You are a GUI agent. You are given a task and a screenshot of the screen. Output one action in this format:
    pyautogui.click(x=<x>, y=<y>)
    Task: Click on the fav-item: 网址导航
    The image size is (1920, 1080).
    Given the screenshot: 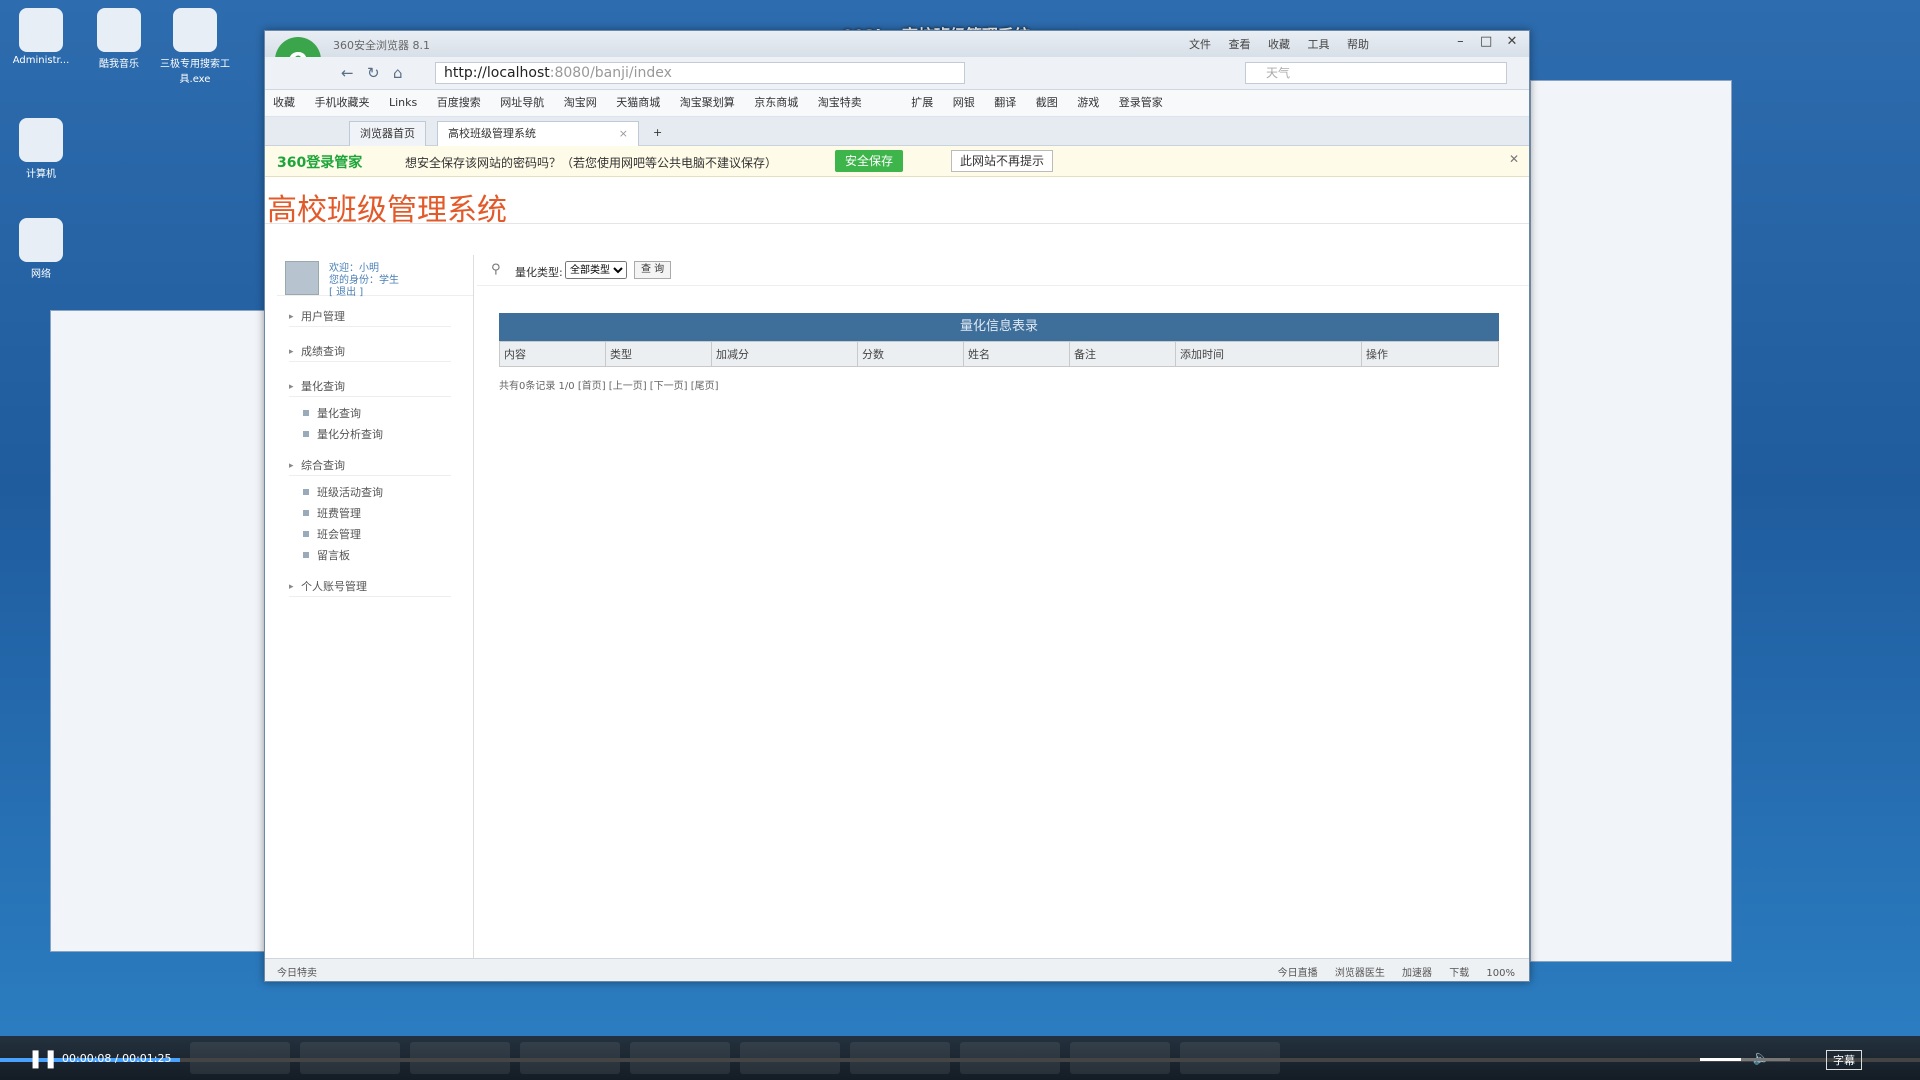 What is the action you would take?
    pyautogui.click(x=522, y=102)
    